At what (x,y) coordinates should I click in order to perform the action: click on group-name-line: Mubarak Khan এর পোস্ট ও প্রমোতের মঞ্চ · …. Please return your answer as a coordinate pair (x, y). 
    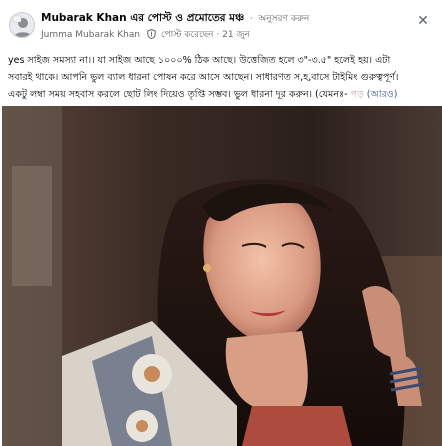
    Looking at the image, I should click on (175, 19).